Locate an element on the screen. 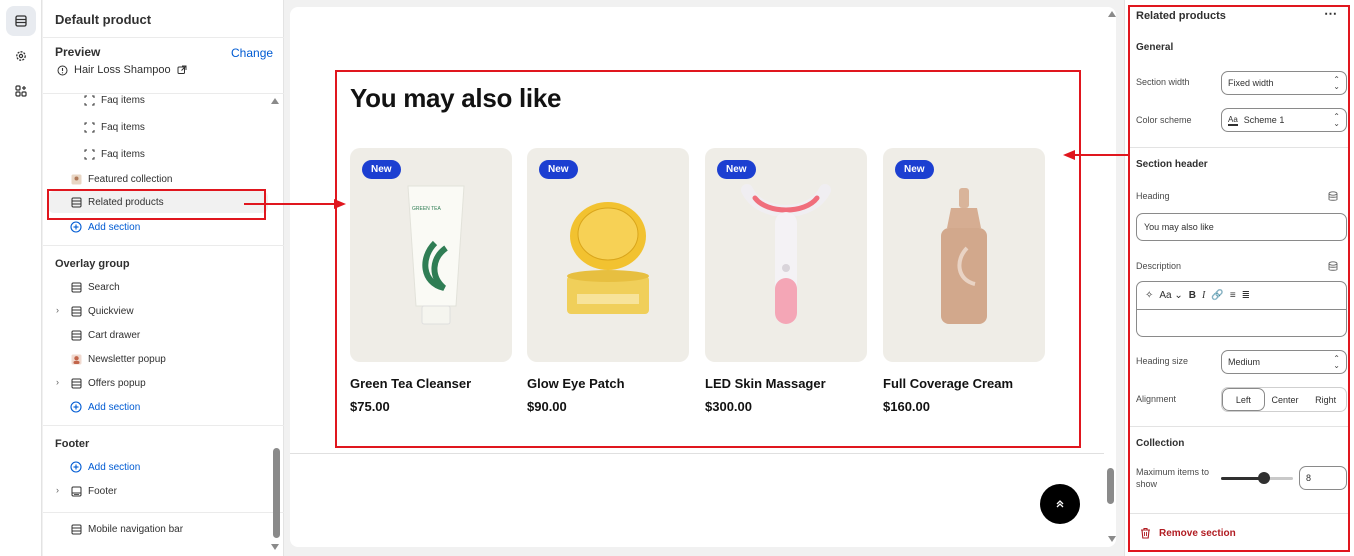 The height and width of the screenshot is (556, 1354). annotation-arrowhead-left is located at coordinates (340, 204).